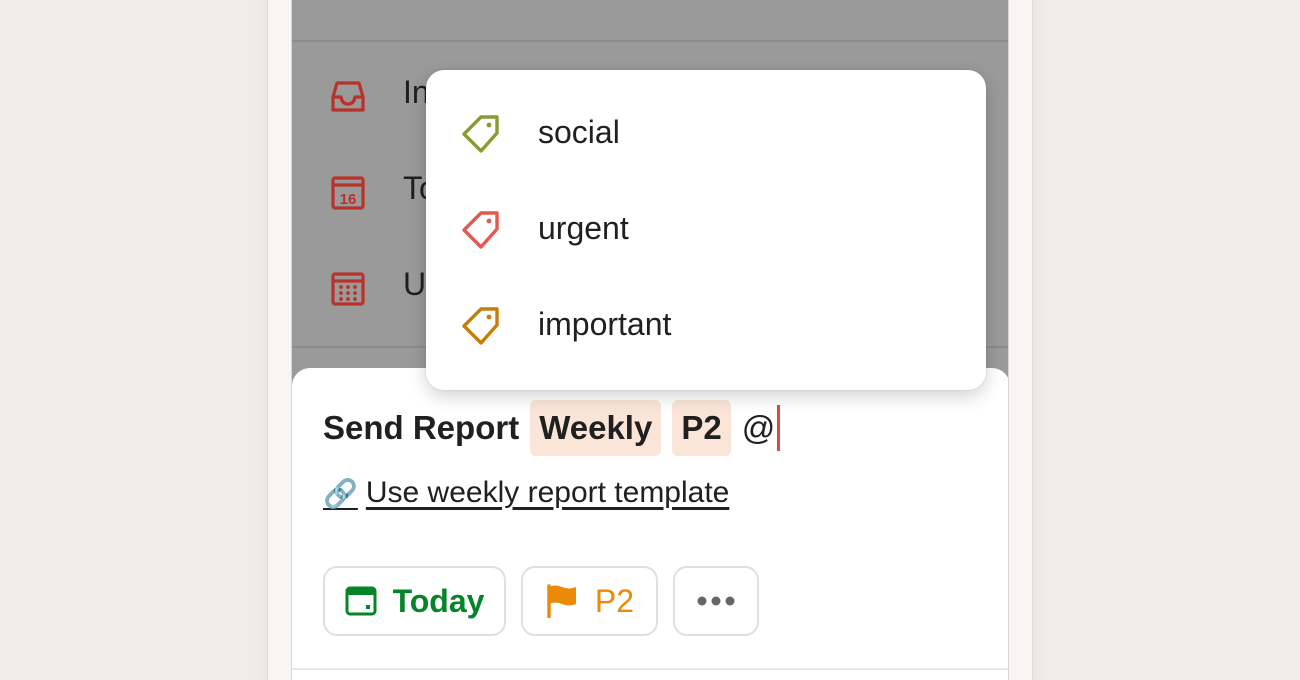 The width and height of the screenshot is (1300, 680). What do you see at coordinates (547, 492) in the screenshot?
I see `template-link-label: Use weekly report template` at bounding box center [547, 492].